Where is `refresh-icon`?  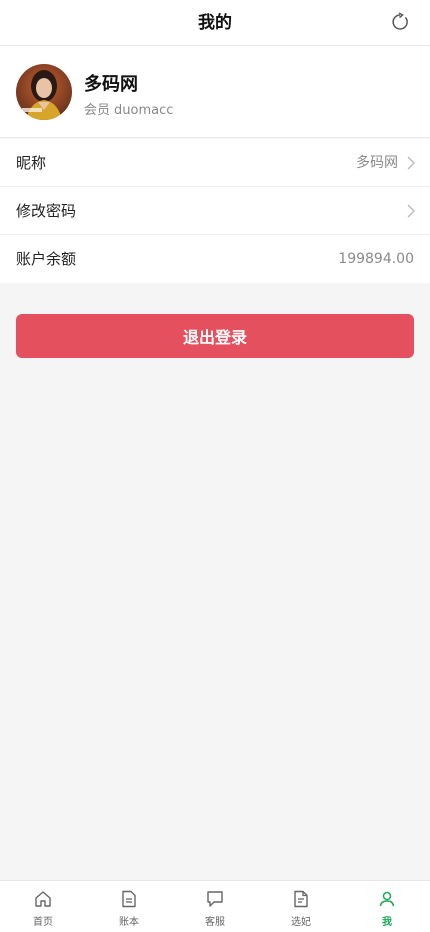
refresh-icon is located at coordinates (400, 22).